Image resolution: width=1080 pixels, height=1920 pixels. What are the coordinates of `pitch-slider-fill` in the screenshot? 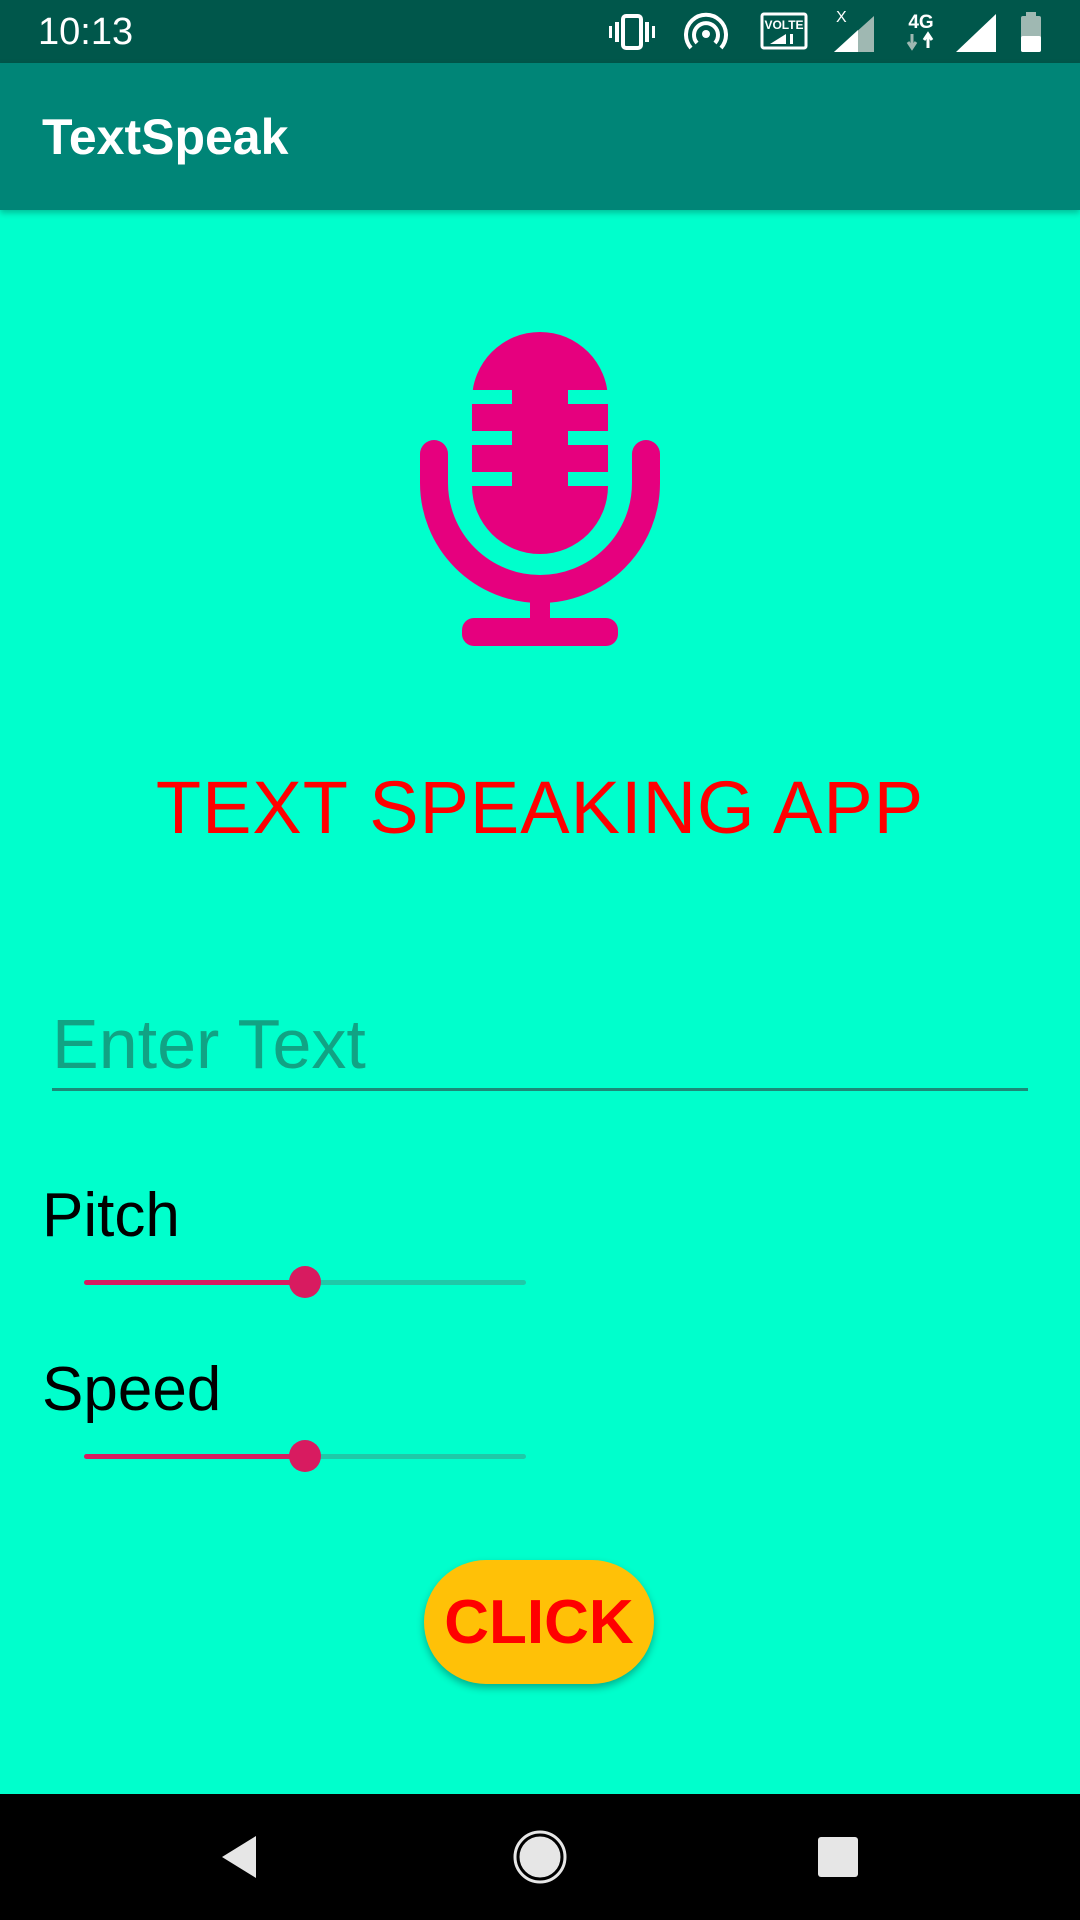 It's located at (194, 1282).